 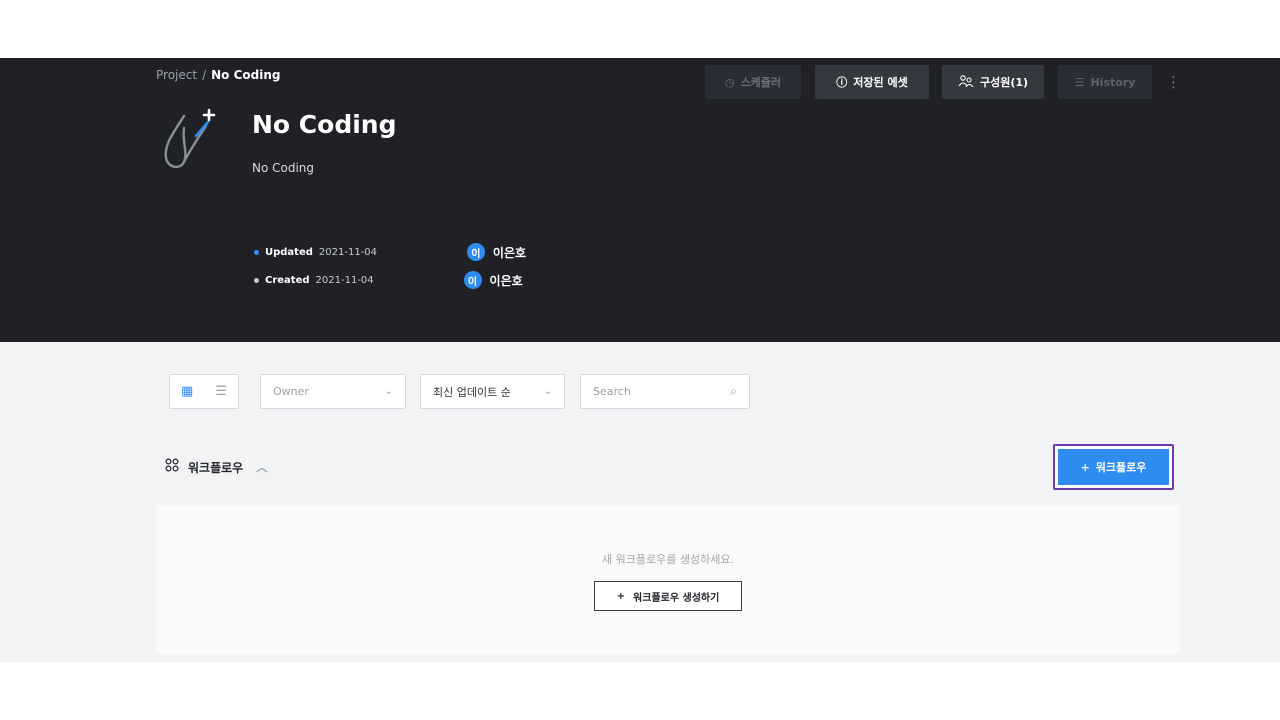 I want to click on scheduler-label: 스케쥴러, so click(x=761, y=82).